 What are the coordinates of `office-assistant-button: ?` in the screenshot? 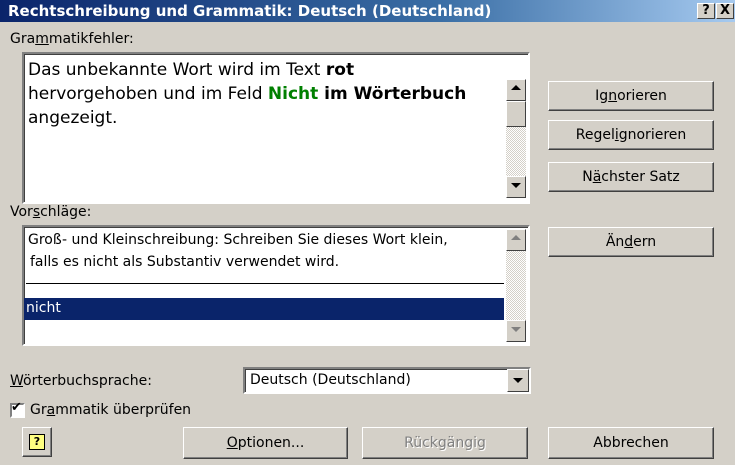 It's located at (37, 442).